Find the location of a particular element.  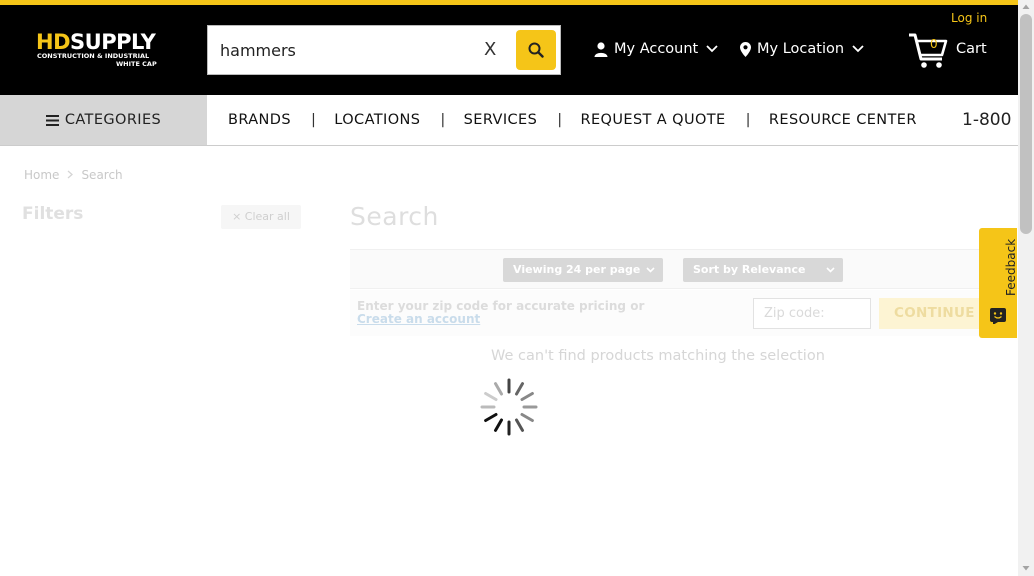

scrollbar-thumb is located at coordinates (1026, 124).